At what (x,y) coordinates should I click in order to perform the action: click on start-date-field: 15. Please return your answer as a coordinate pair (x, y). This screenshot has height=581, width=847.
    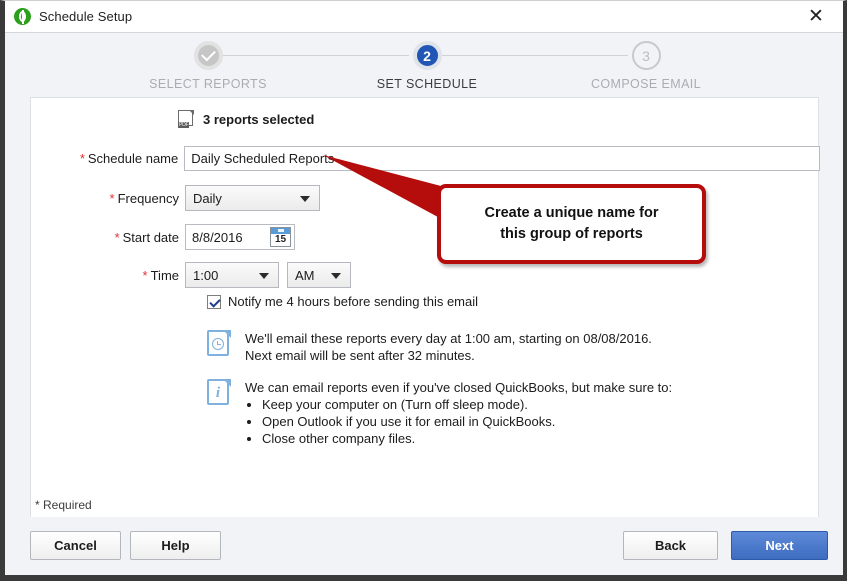
    Looking at the image, I should click on (240, 237).